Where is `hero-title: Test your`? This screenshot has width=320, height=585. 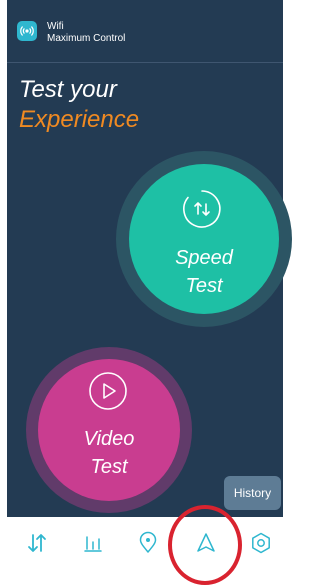 hero-title: Test your is located at coordinates (68, 89).